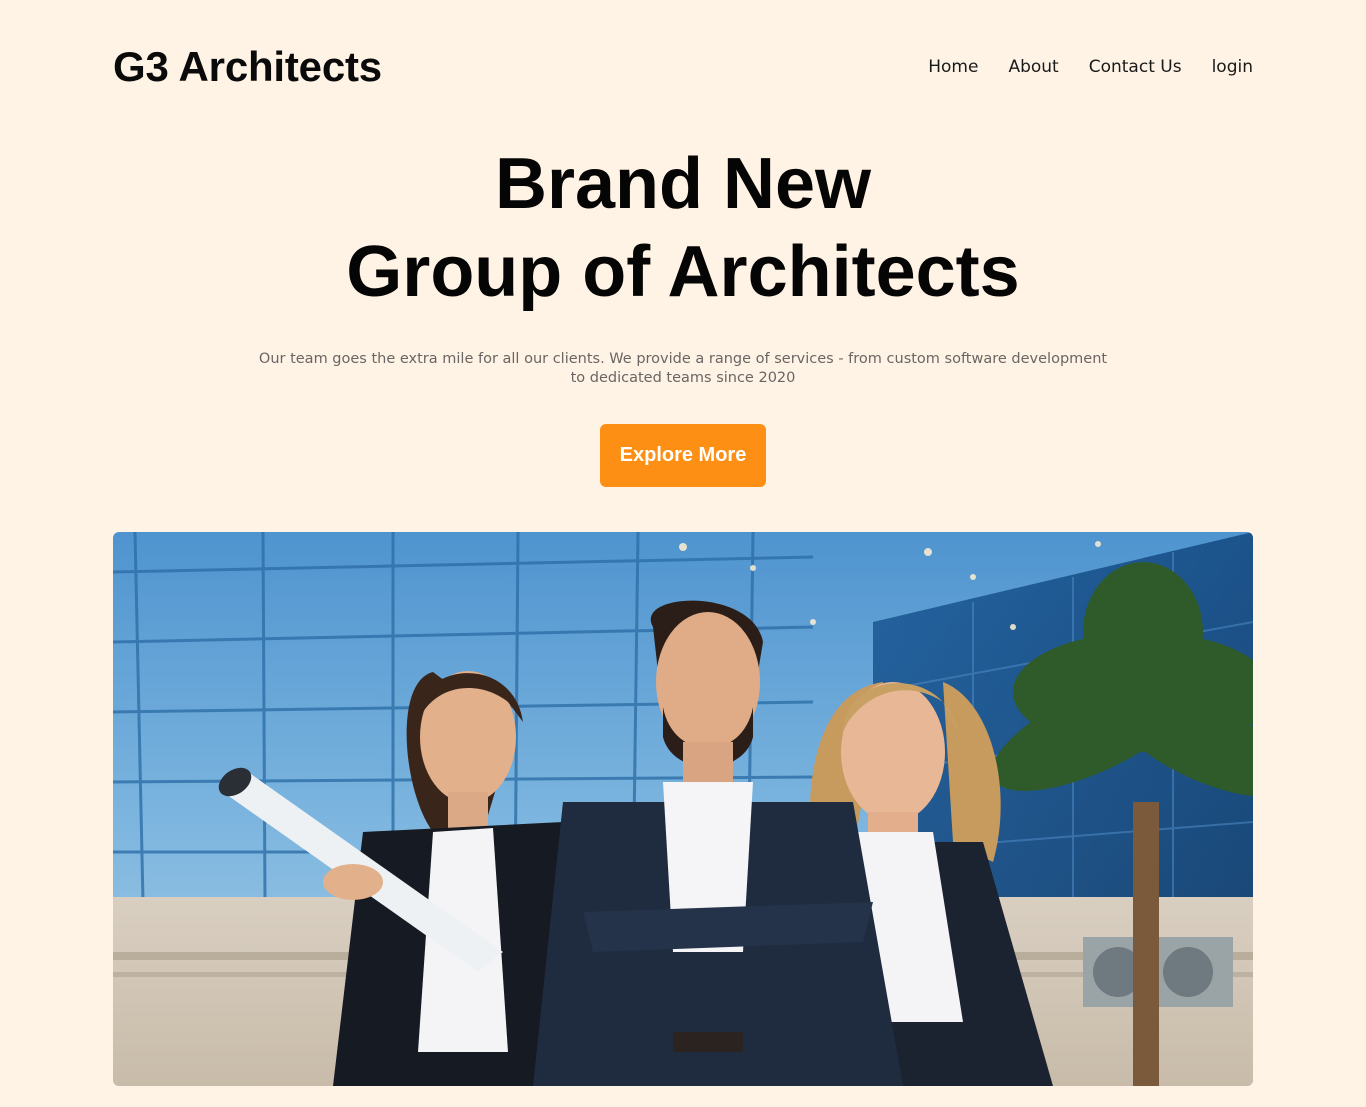 The width and height of the screenshot is (1366, 1107). Describe the element at coordinates (683, 455) in the screenshot. I see `explore-more-button: Explore More` at that location.